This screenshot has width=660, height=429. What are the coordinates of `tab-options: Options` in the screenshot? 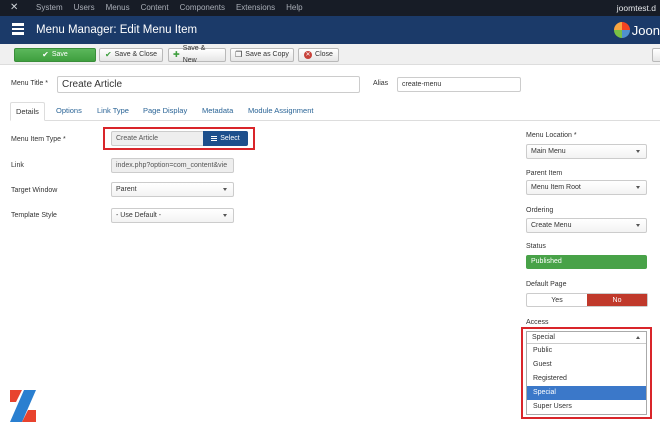 It's located at (69, 111).